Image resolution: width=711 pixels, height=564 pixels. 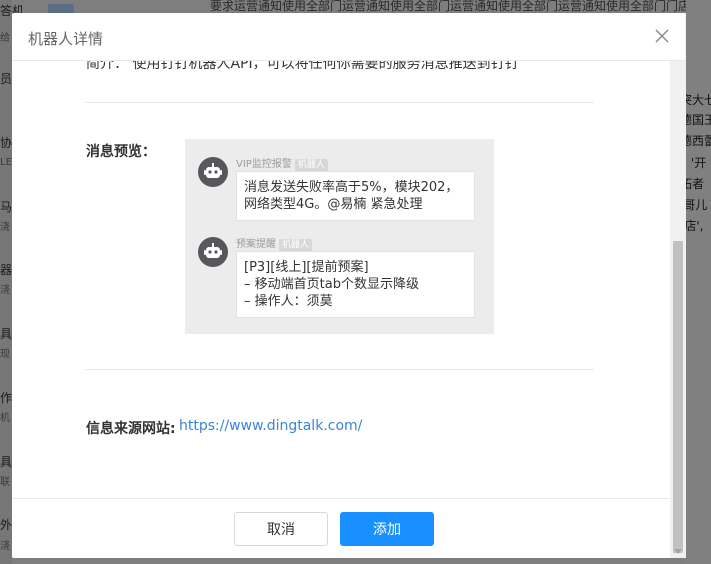 I want to click on modal-header: 机器人详情, so click(x=348, y=37).